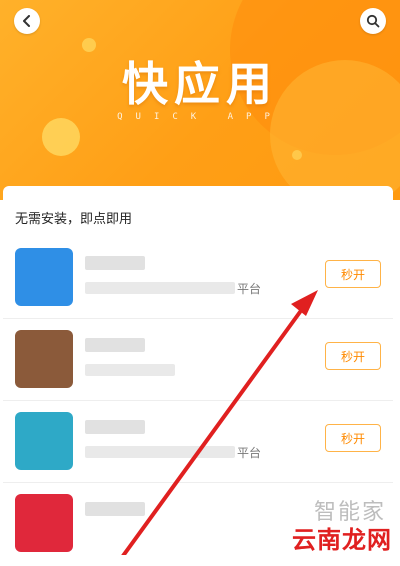 This screenshot has width=400, height=566. What do you see at coordinates (198, 359) in the screenshot?
I see `list-item: 秒开` at bounding box center [198, 359].